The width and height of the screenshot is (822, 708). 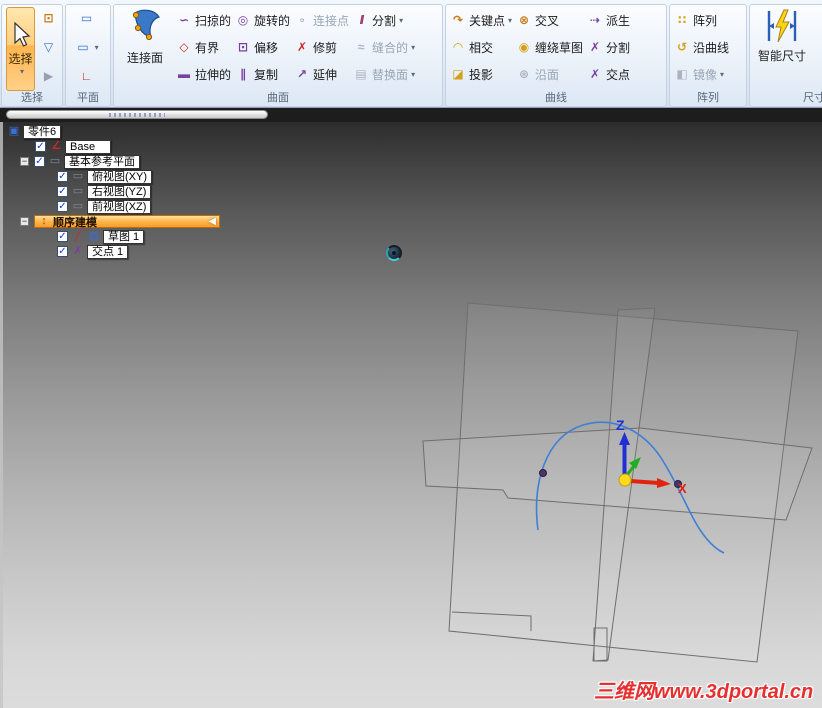 What do you see at coordinates (266, 74) in the screenshot?
I see `item-label: 复制` at bounding box center [266, 74].